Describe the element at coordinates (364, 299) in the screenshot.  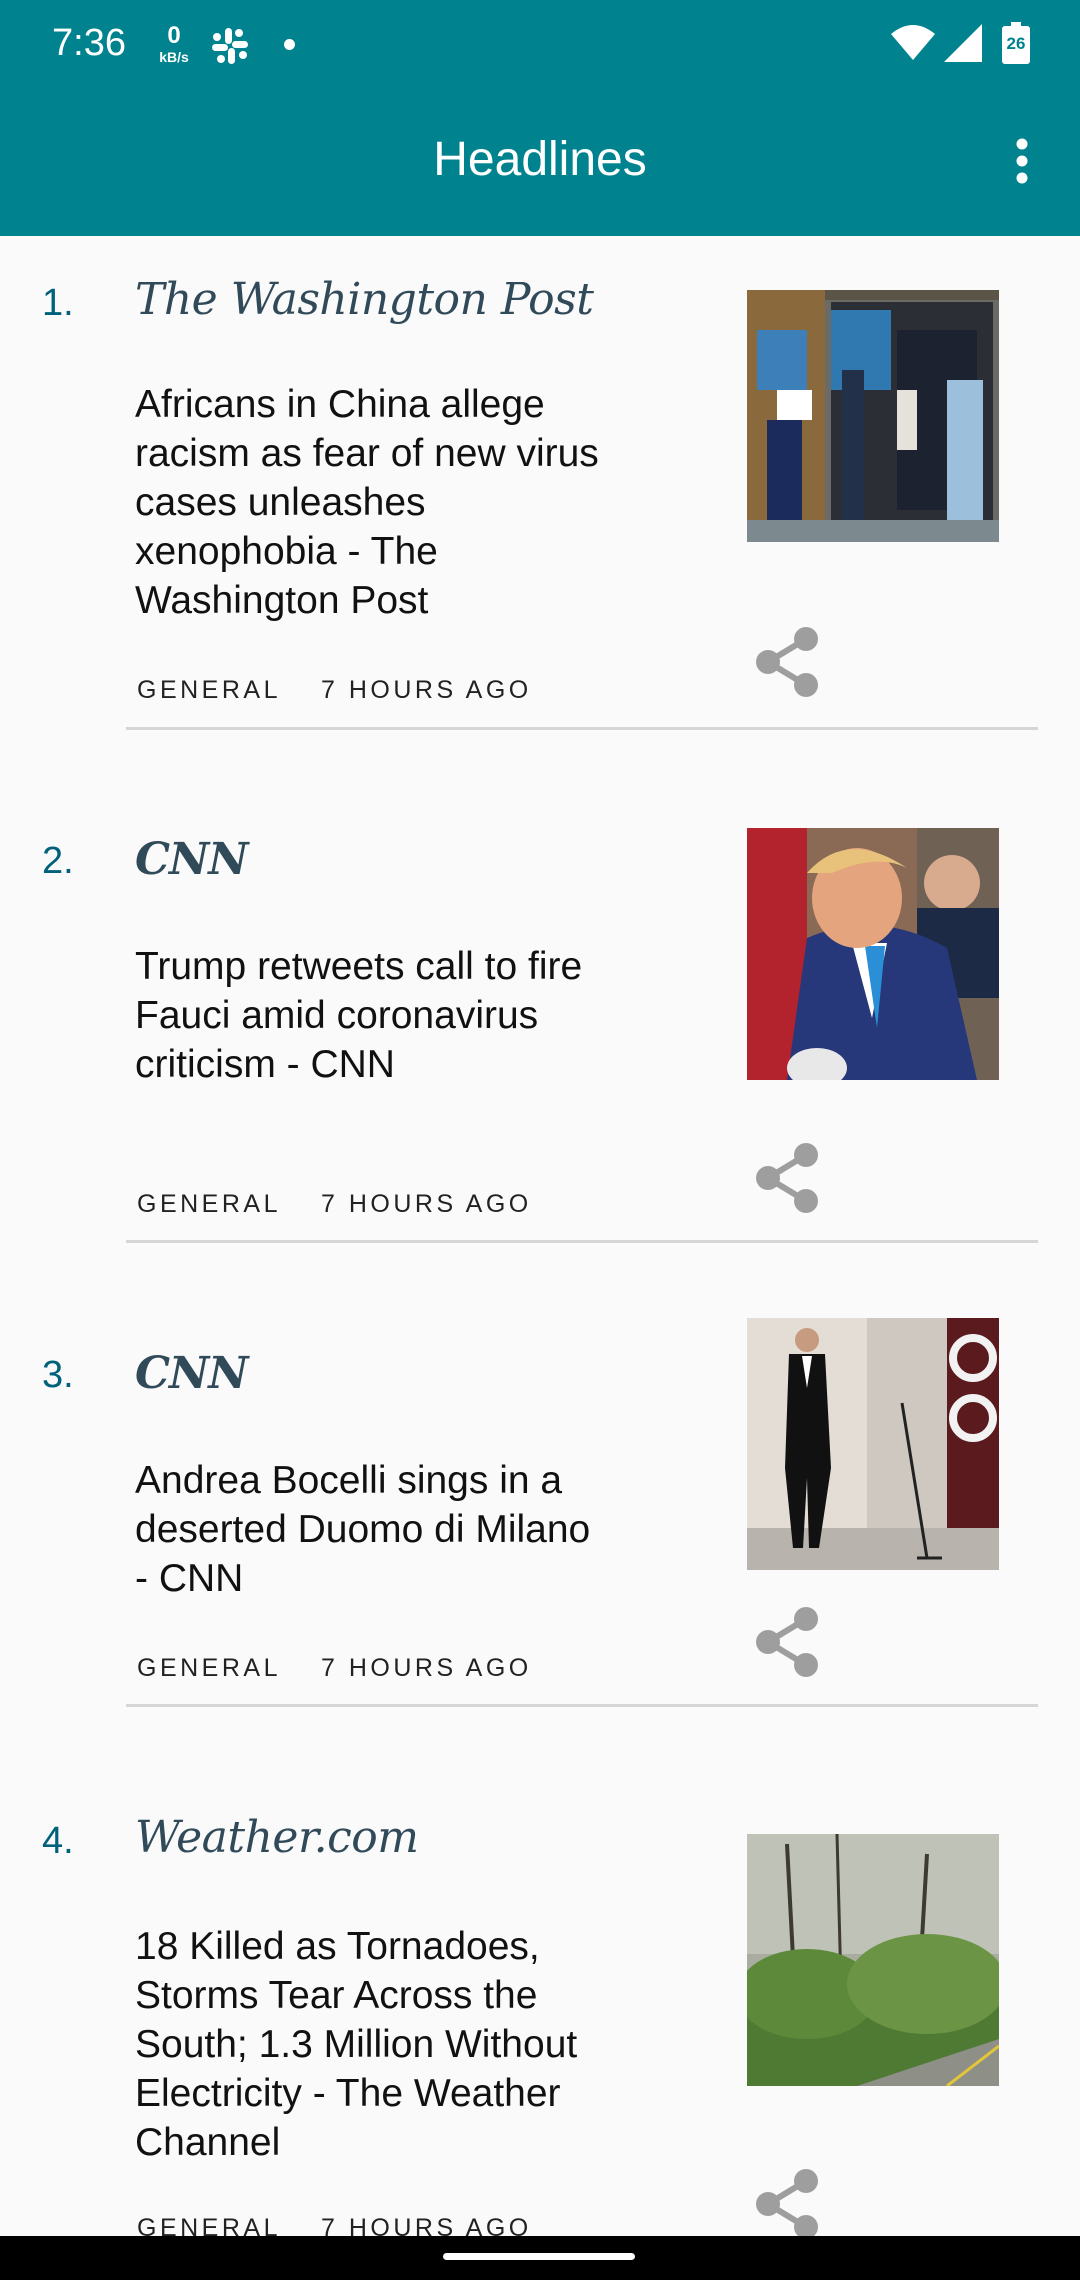
I see `article-source: The Washington Post` at that location.